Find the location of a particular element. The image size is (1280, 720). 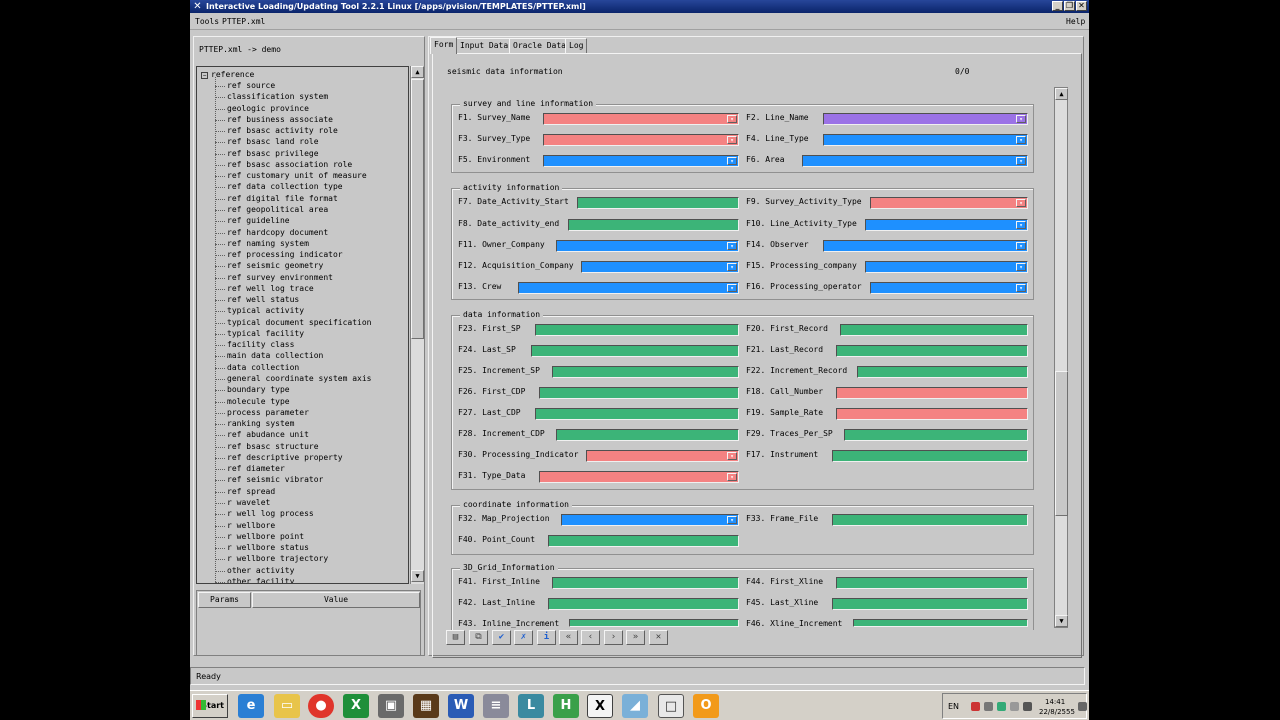

tree-item: other activity is located at coordinates (260, 570).